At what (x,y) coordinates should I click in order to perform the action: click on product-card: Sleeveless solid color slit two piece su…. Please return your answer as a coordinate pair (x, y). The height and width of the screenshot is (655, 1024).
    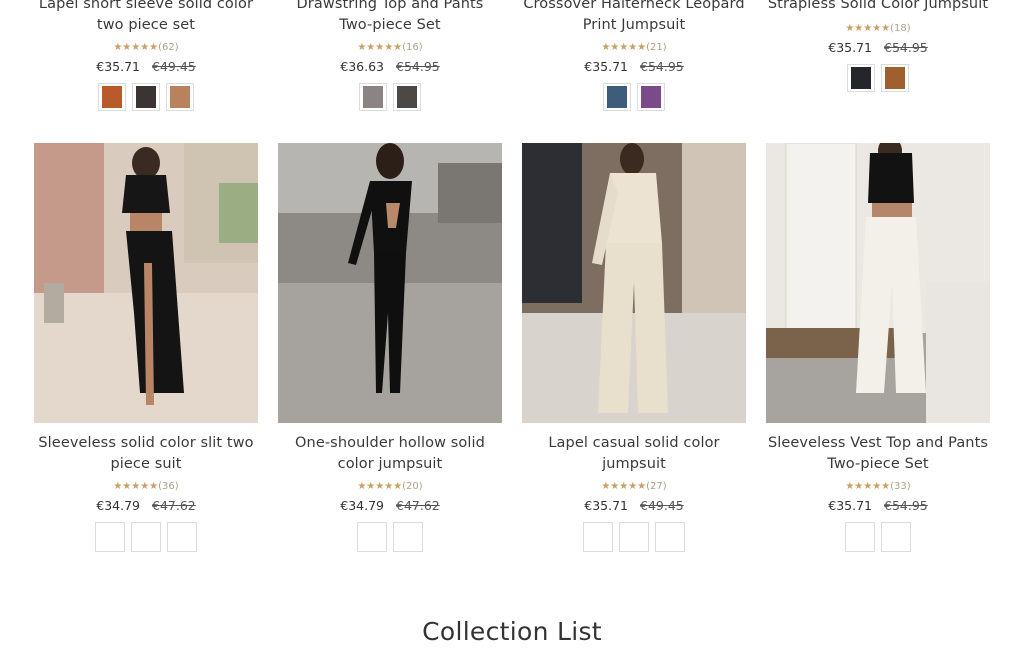
    Looking at the image, I should click on (146, 492).